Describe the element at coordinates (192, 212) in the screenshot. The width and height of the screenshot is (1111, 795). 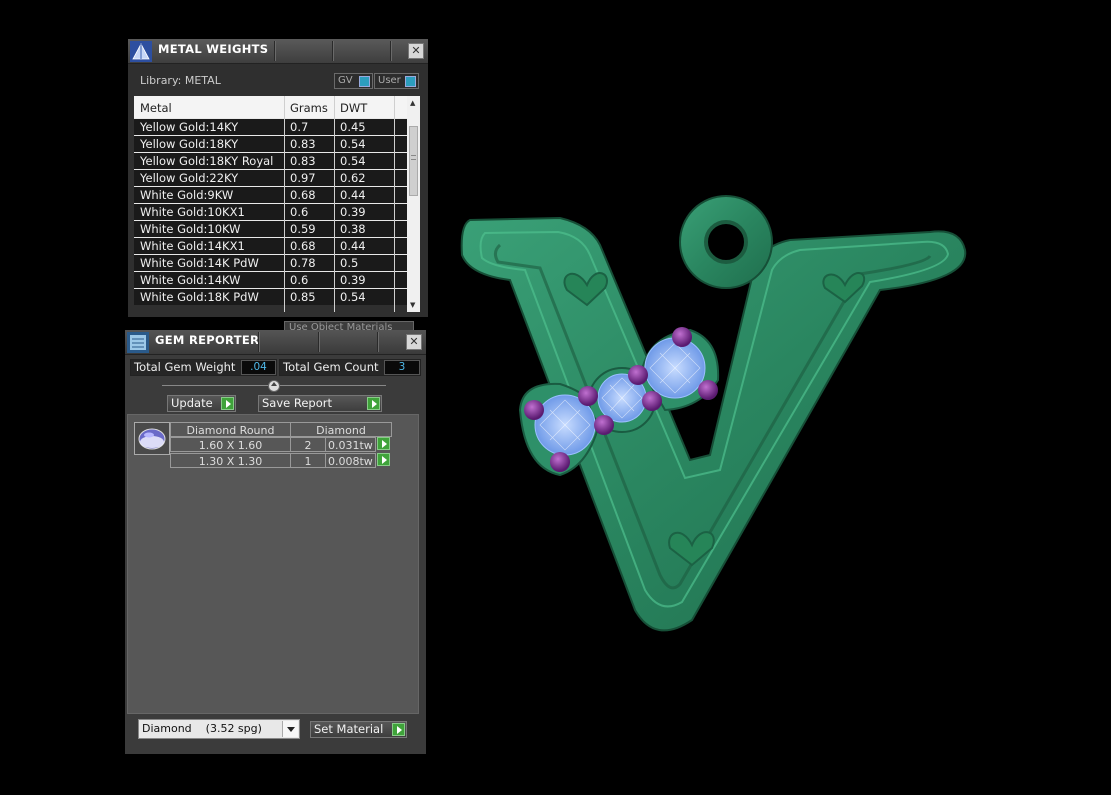
I see `metal-name-cell: White Gold:10KX1` at that location.